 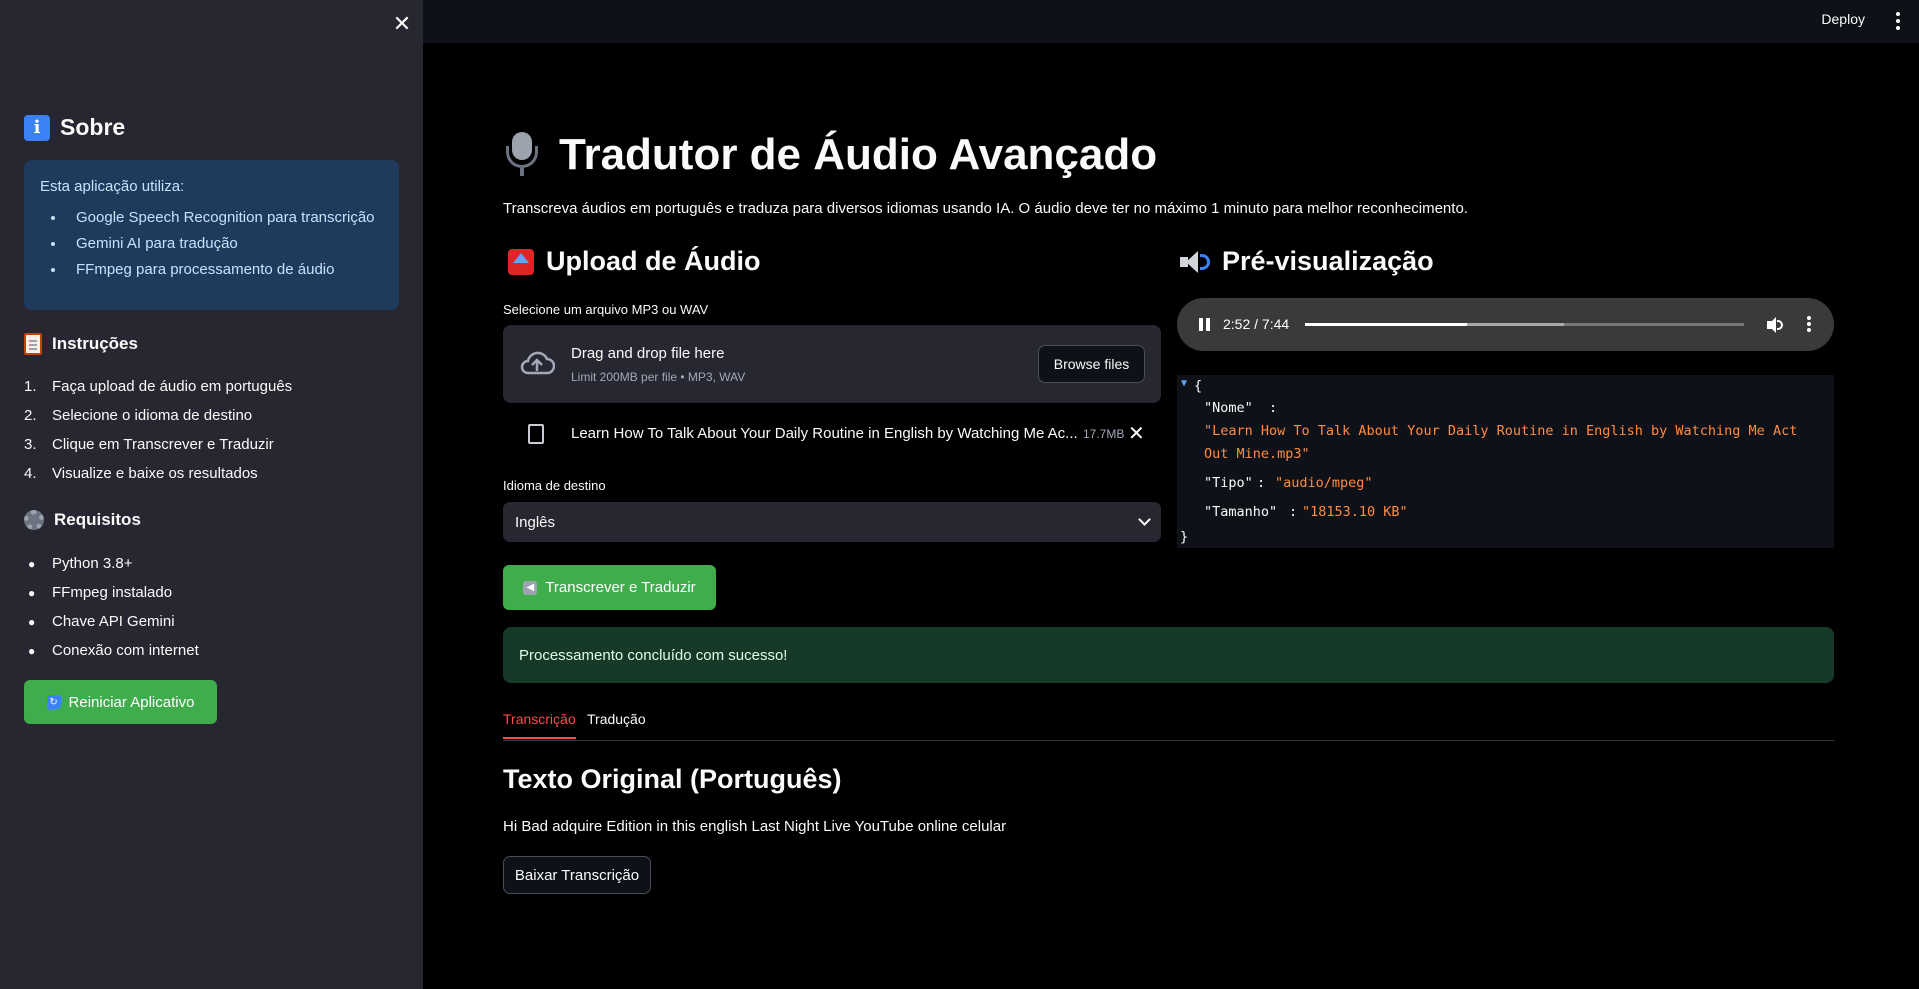 I want to click on restart-label: Reiniciar Aplicativo, so click(x=131, y=702).